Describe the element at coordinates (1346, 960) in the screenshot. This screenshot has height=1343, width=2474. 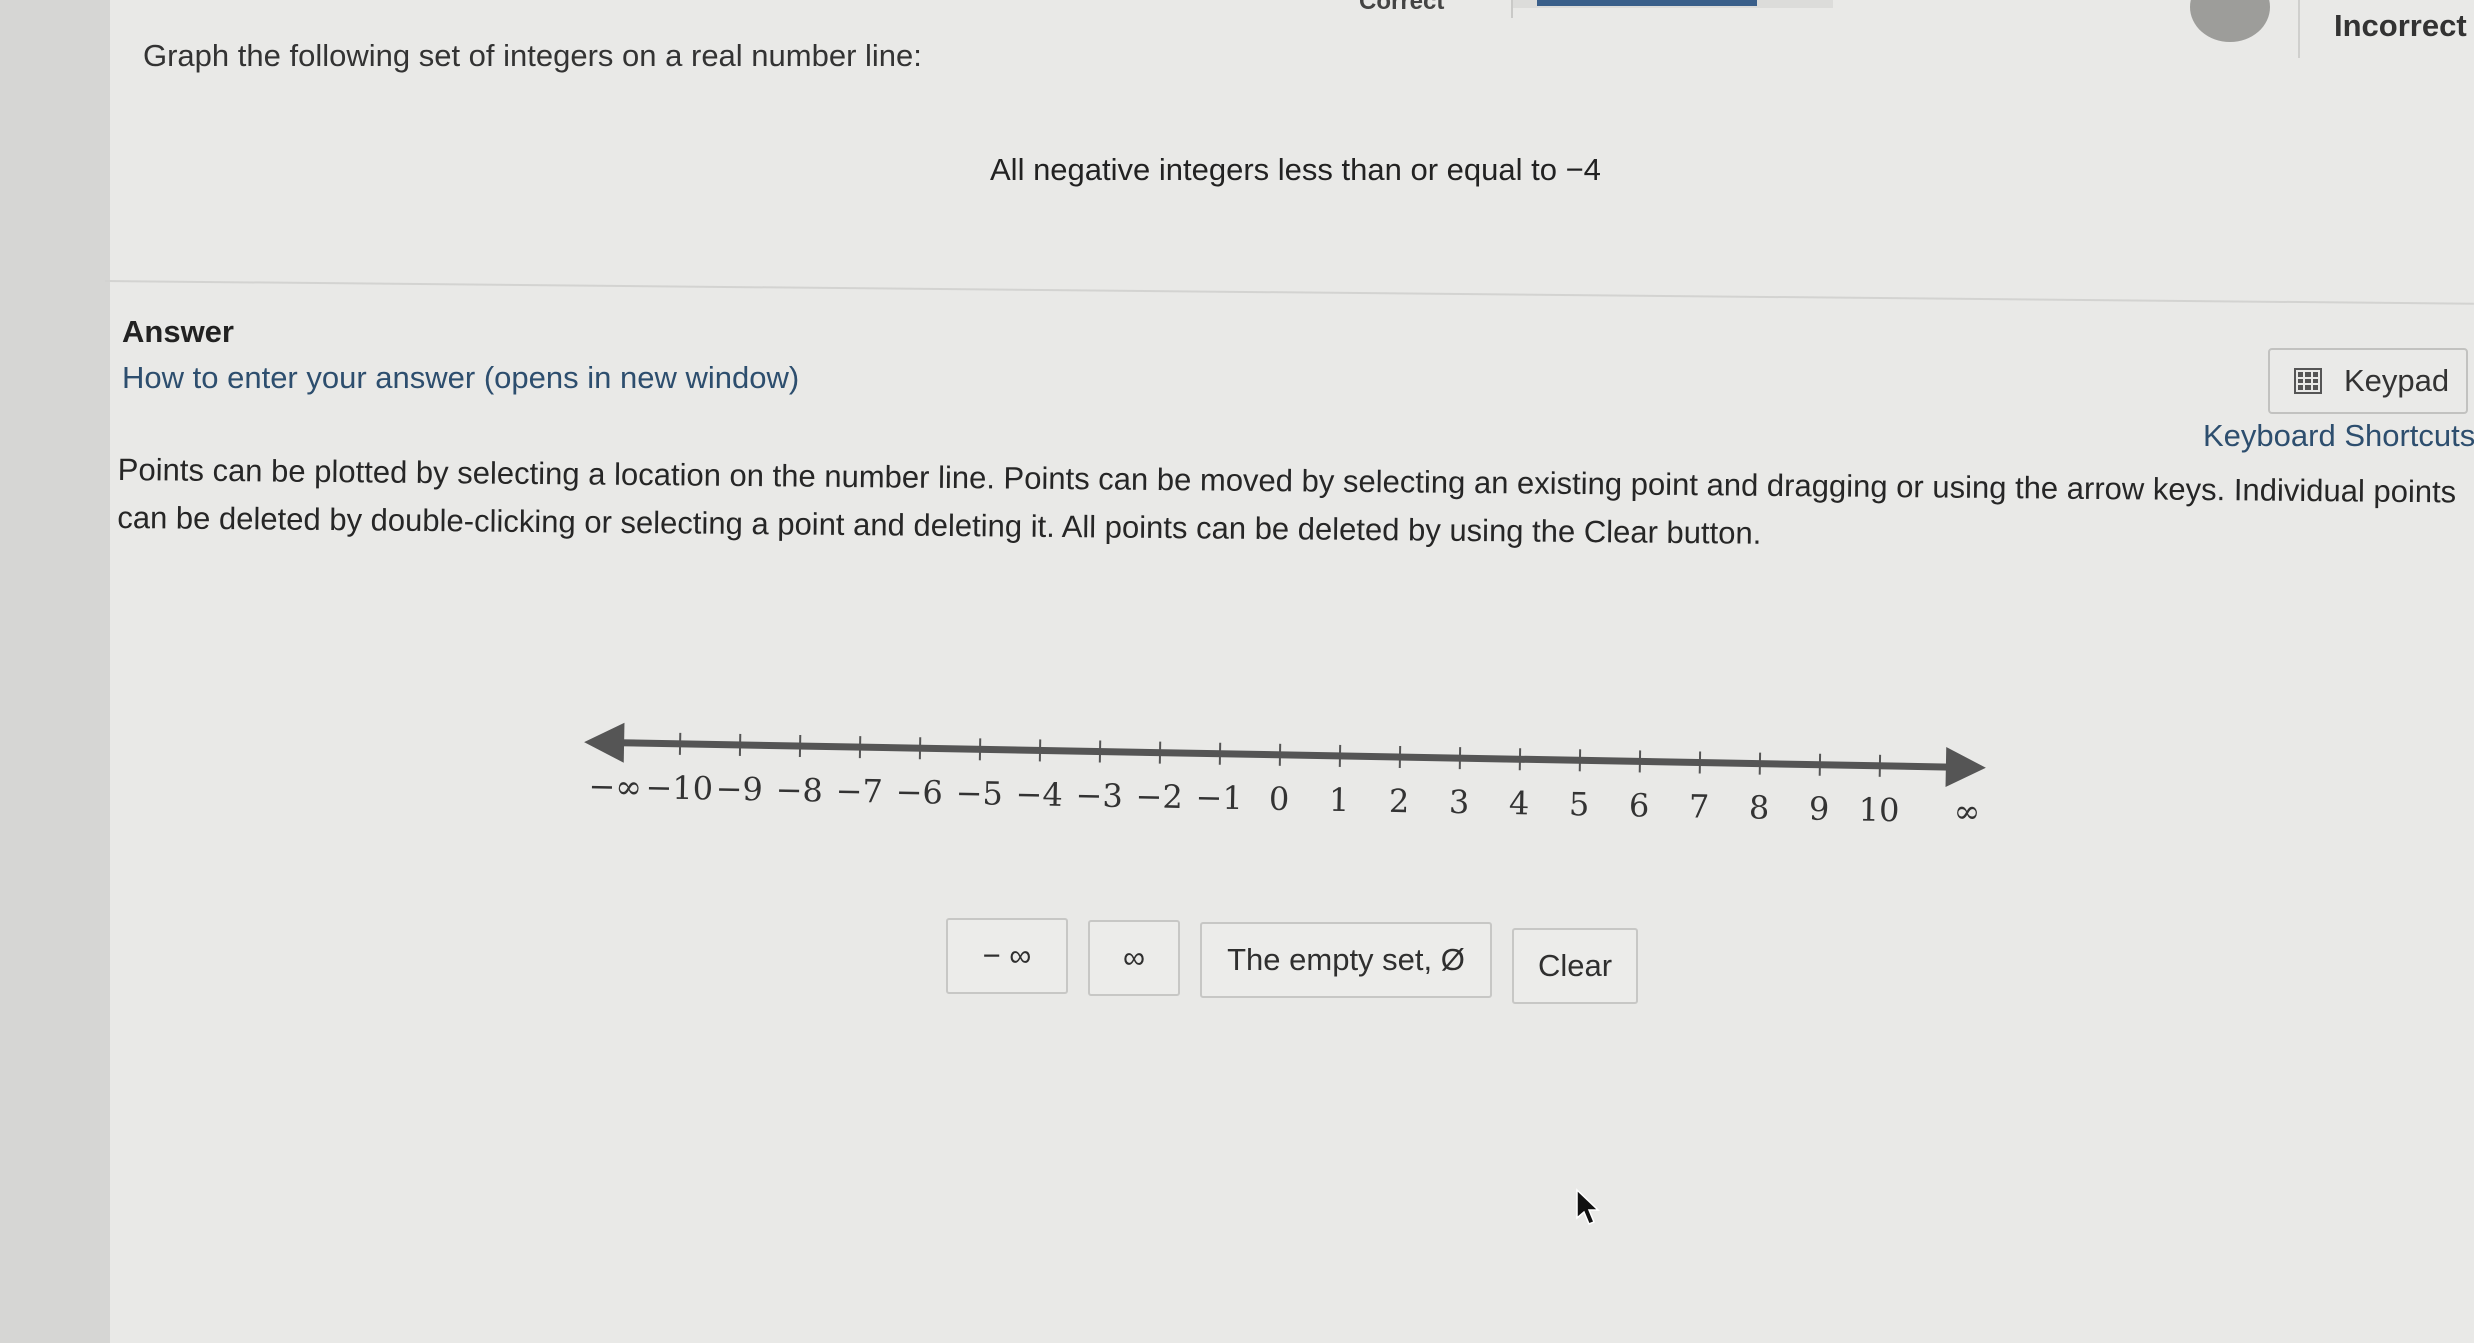
I see `empty-set-button: The empty set, Ø` at that location.